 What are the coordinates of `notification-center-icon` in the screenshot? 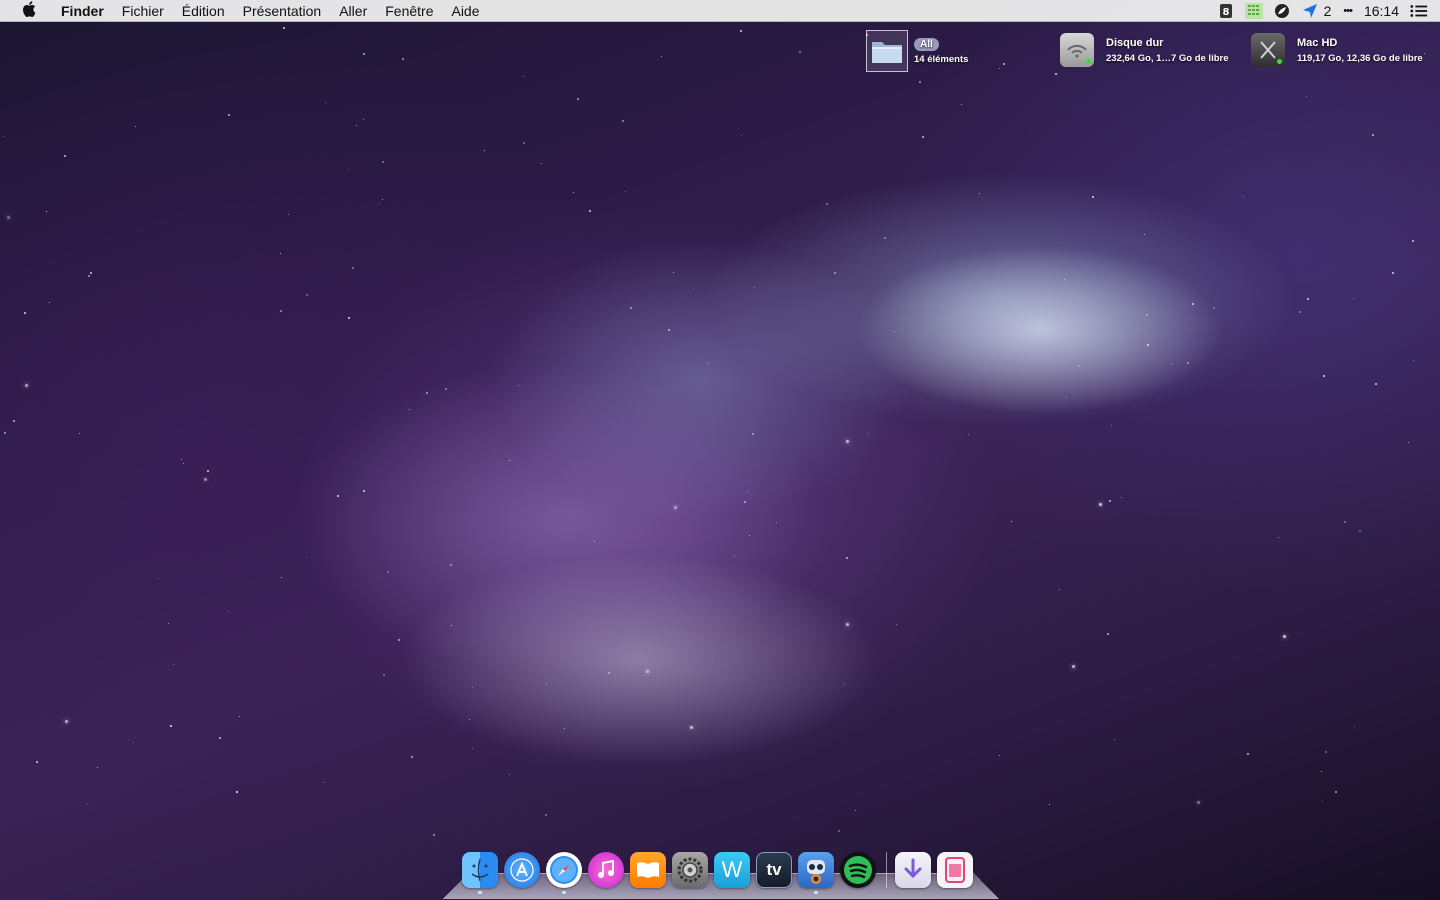 It's located at (1419, 11).